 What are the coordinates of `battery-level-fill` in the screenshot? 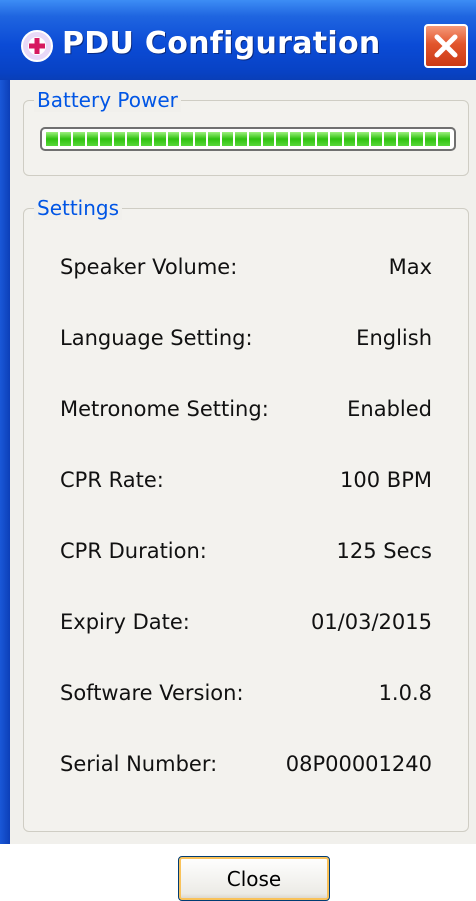 It's located at (248, 139).